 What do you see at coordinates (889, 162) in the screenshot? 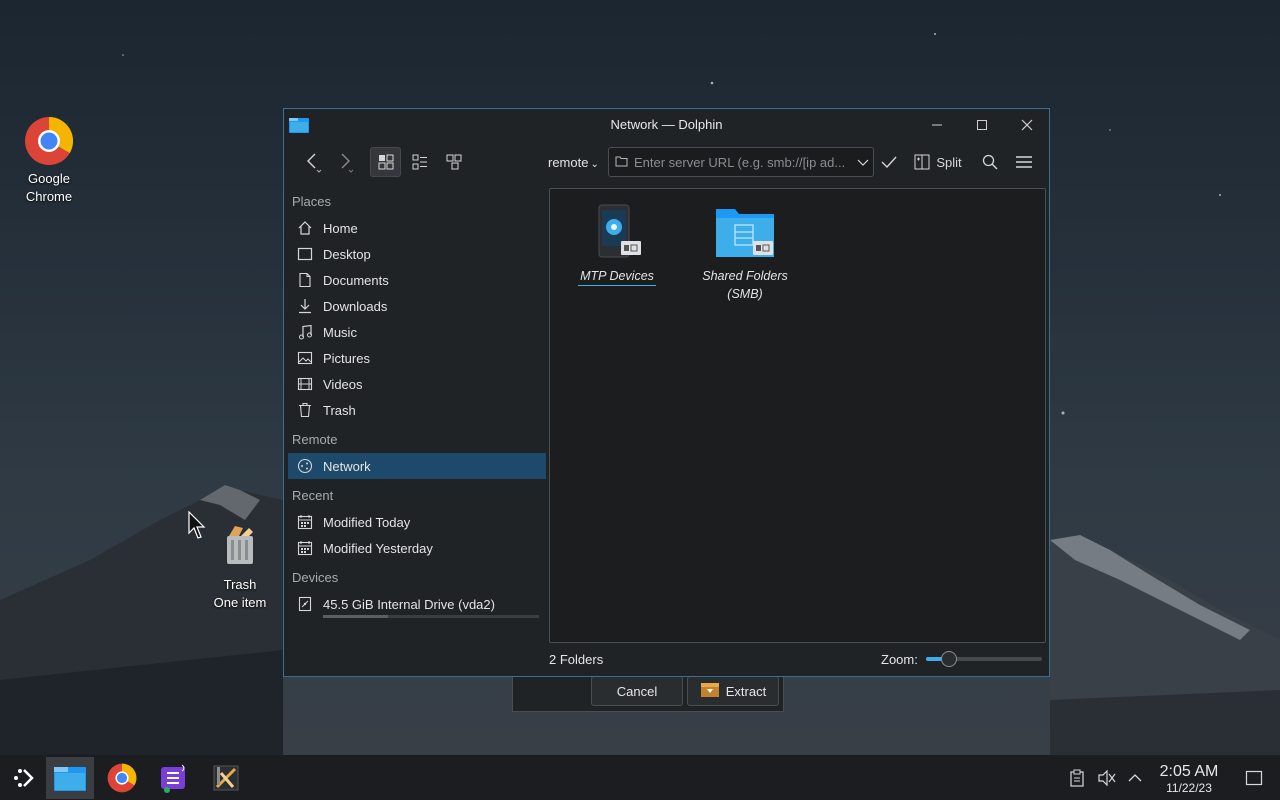
I see `confirm-url-button` at bounding box center [889, 162].